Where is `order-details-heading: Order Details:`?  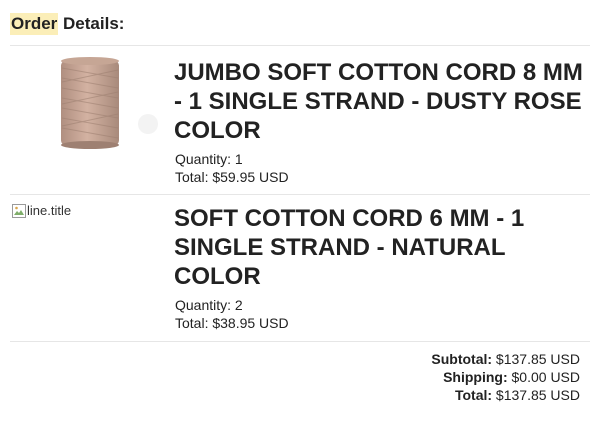
order-details-heading: Order Details: is located at coordinates (67, 24).